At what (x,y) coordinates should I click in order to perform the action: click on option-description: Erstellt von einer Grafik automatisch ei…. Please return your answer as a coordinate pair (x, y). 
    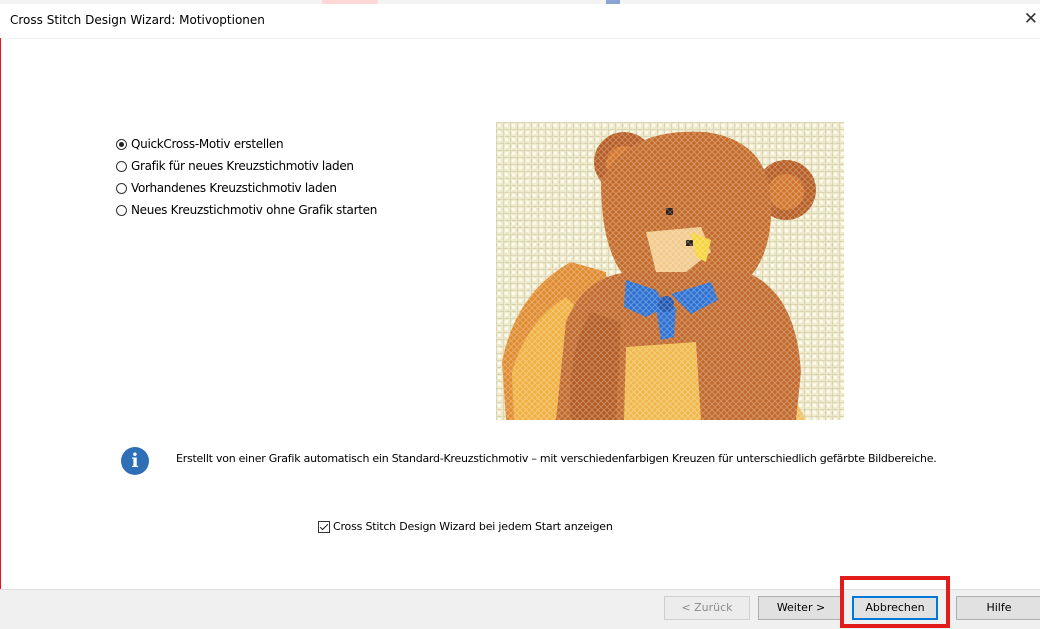
    Looking at the image, I should click on (556, 458).